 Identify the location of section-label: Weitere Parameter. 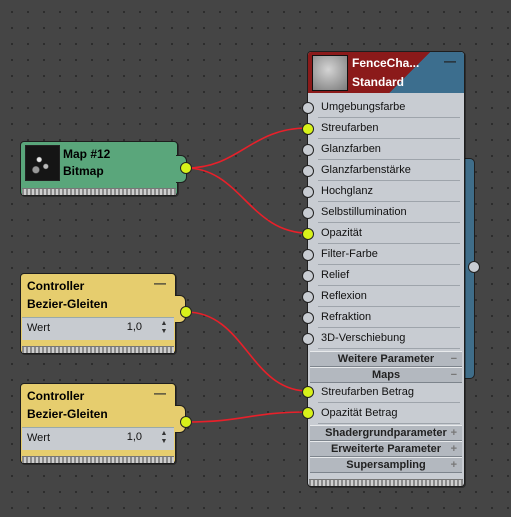
(386, 359).